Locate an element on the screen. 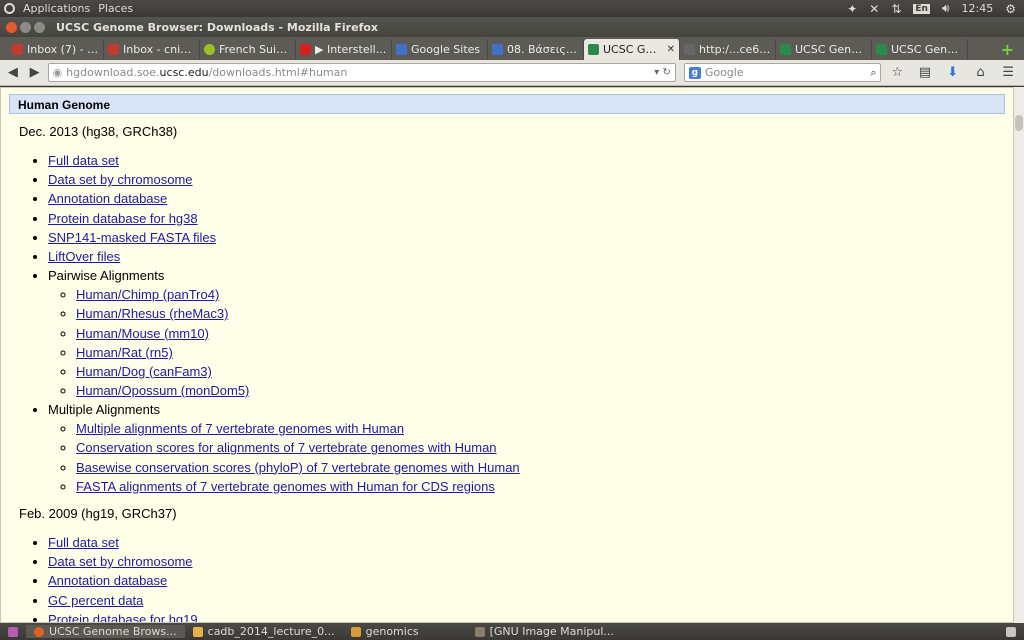  menu-hamburger-icon: ☰ is located at coordinates (1008, 72).